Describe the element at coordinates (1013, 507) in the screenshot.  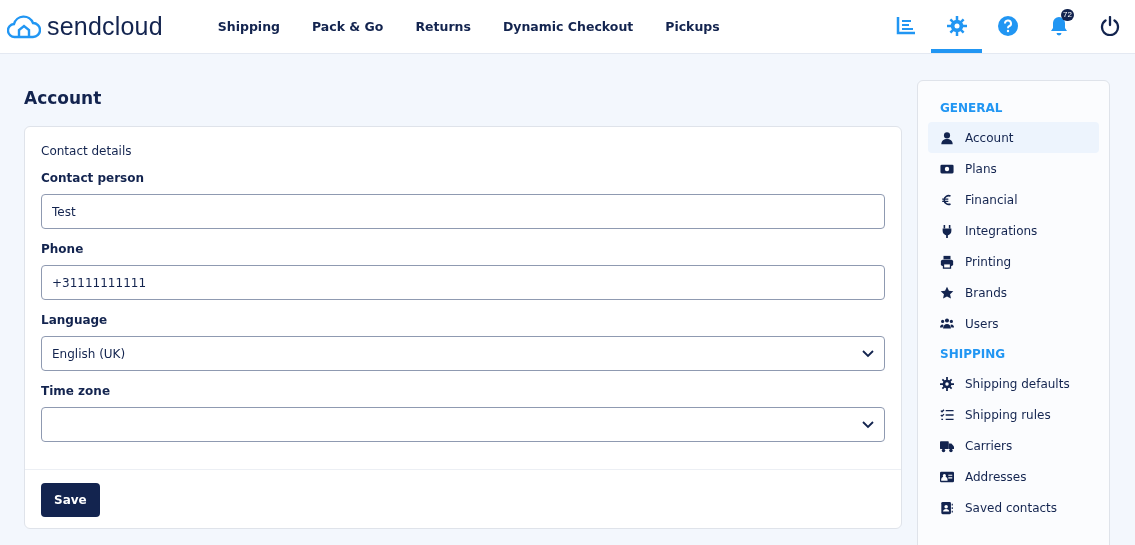
I see `sidebar-item: Saved contacts` at that location.